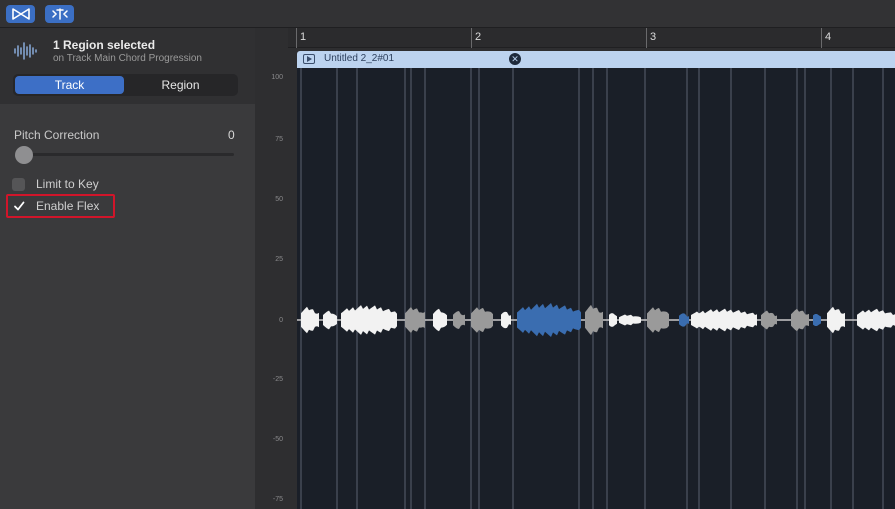 The height and width of the screenshot is (509, 895). Describe the element at coordinates (591, 38) in the screenshot. I see `timeline-ruler: 1 2 3 4` at that location.